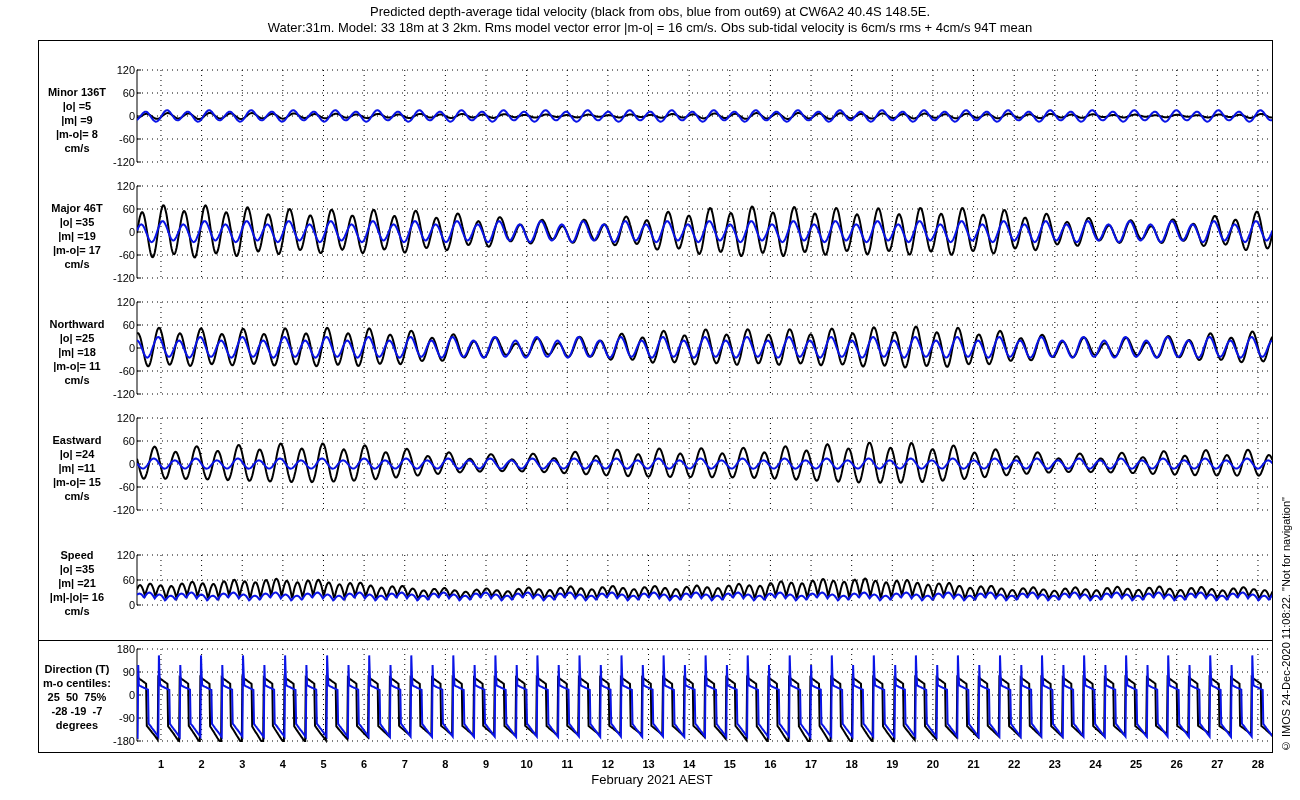 This screenshot has height=800, width=1300. Describe the element at coordinates (128, 672) in the screenshot. I see `axis-tick-label: 90` at that location.